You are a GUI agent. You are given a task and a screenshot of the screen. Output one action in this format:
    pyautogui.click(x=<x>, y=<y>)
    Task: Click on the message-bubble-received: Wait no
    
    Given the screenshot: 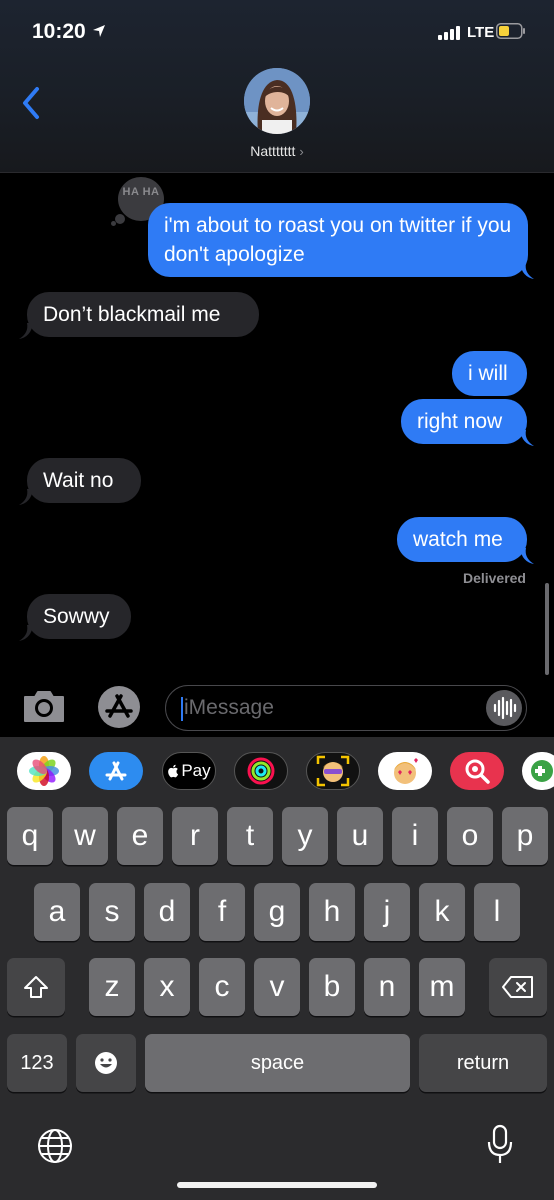 What is the action you would take?
    pyautogui.click(x=84, y=480)
    